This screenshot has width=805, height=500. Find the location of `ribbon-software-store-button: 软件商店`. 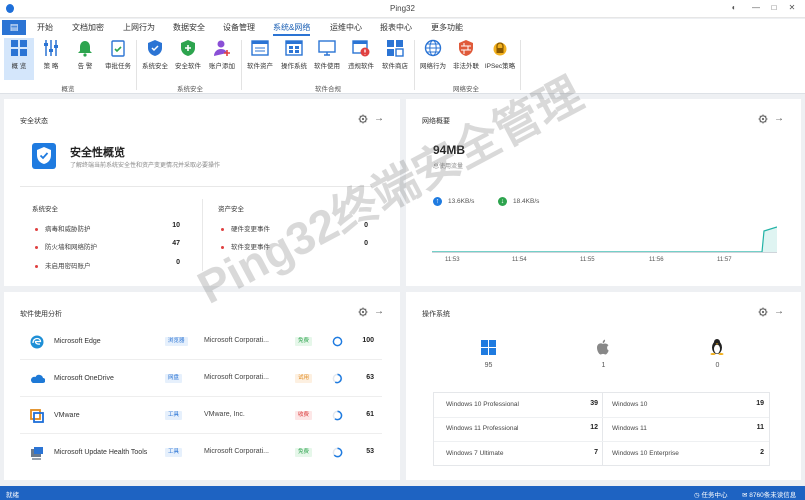

ribbon-software-store-button: 软件商店 is located at coordinates (395, 59).